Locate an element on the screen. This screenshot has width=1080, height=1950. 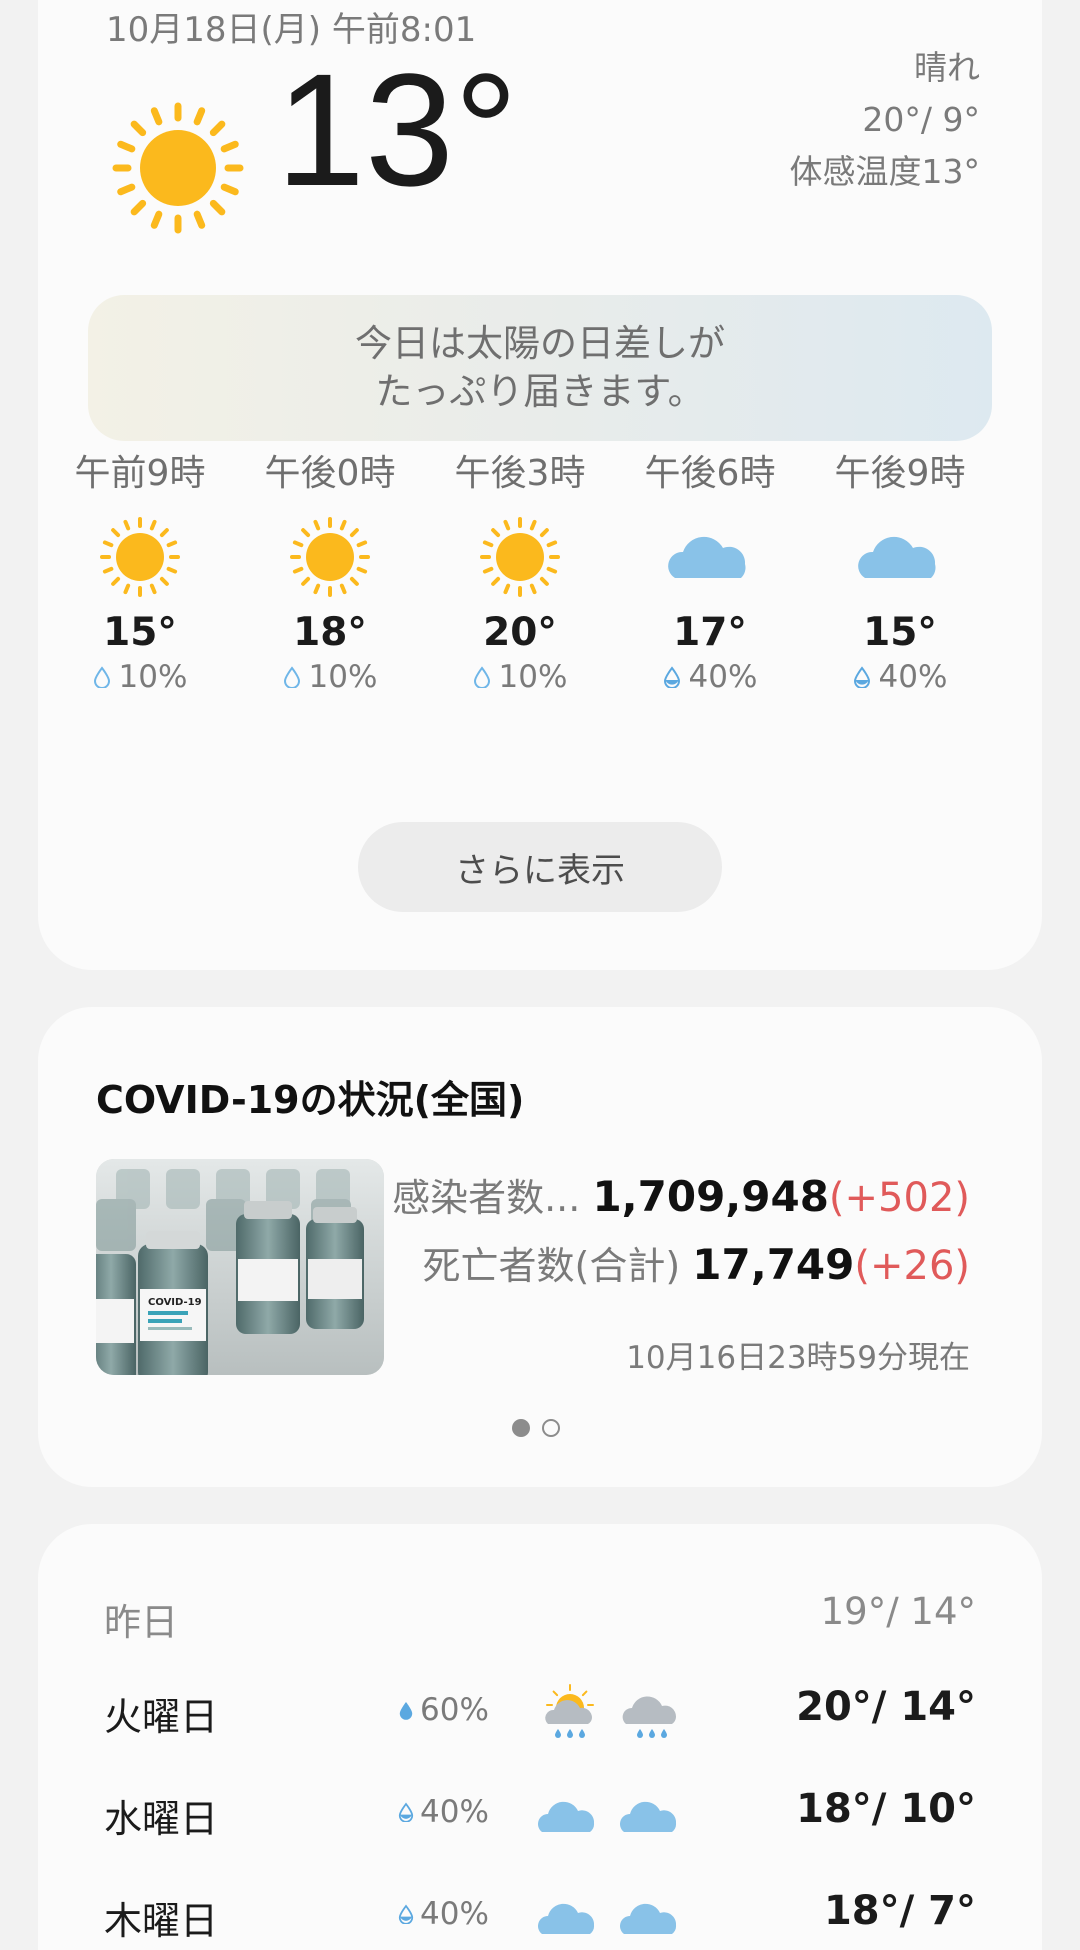
sun-cloud-rain-icon is located at coordinates (569, 1711).